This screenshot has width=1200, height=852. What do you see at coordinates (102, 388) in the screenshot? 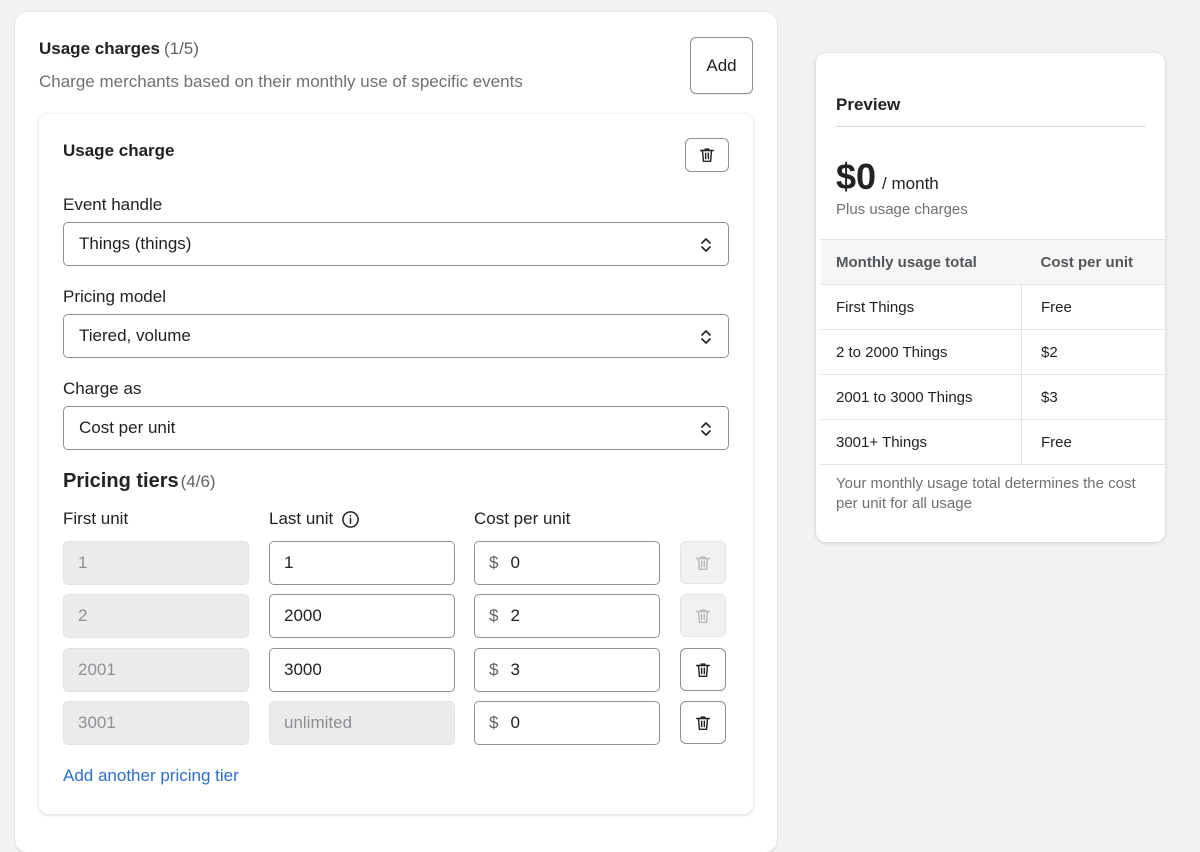
I see `charge-as-label: Charge as` at bounding box center [102, 388].